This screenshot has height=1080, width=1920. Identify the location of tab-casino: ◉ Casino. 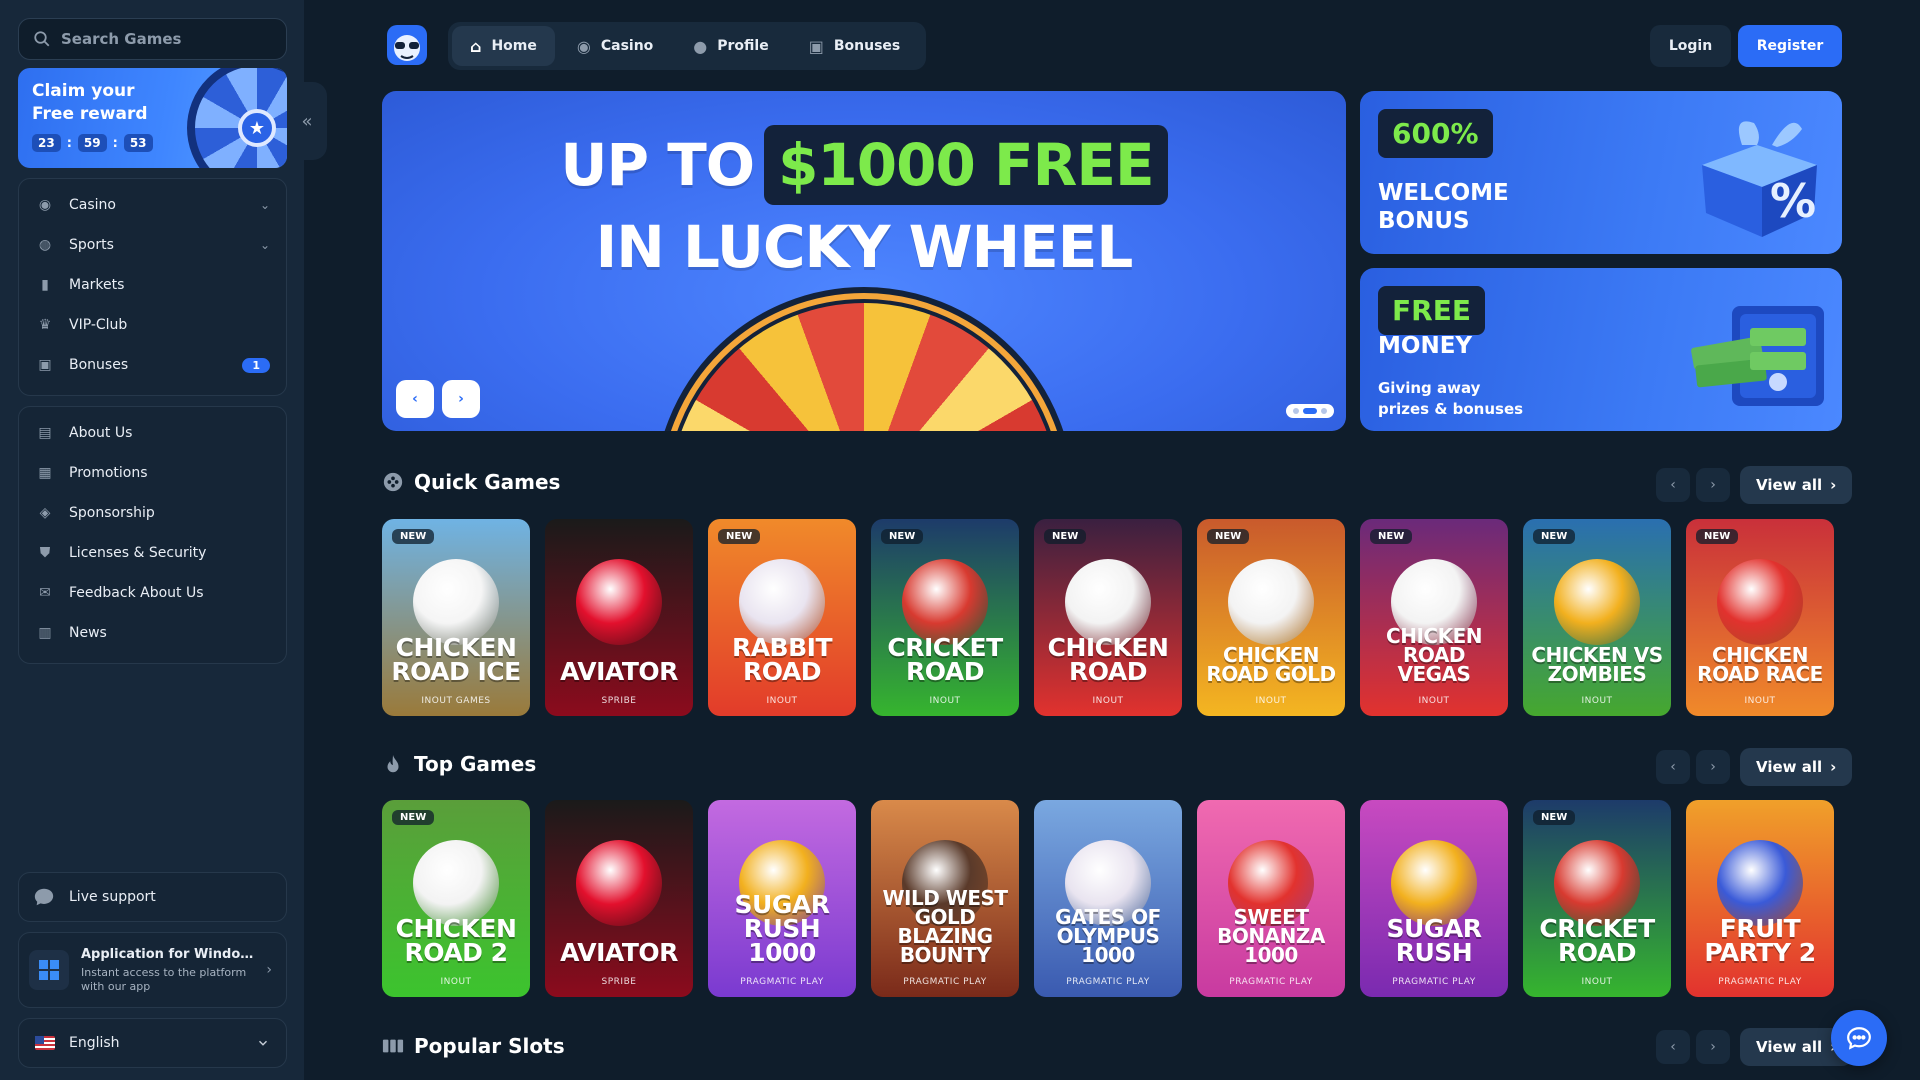
(615, 46).